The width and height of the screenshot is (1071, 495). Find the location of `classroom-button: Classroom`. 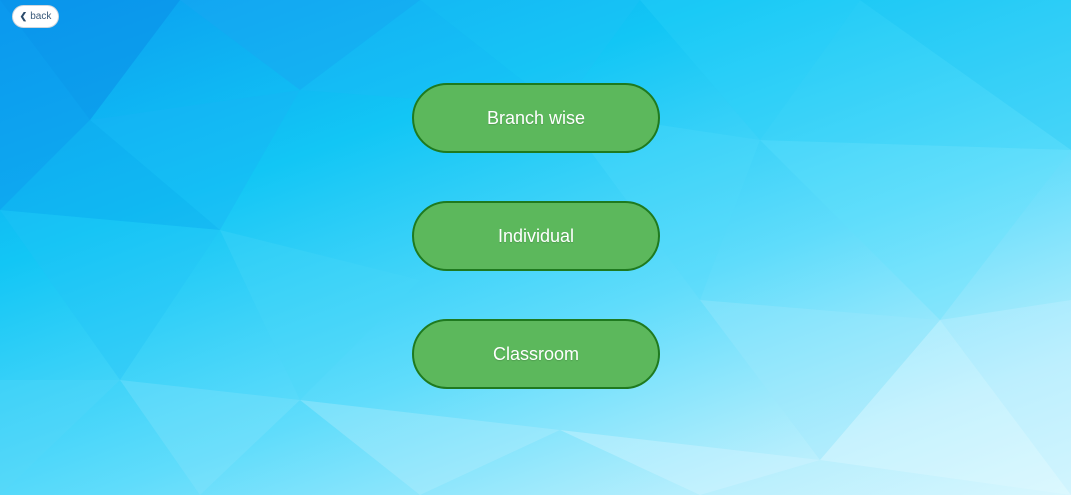

classroom-button: Classroom is located at coordinates (536, 354).